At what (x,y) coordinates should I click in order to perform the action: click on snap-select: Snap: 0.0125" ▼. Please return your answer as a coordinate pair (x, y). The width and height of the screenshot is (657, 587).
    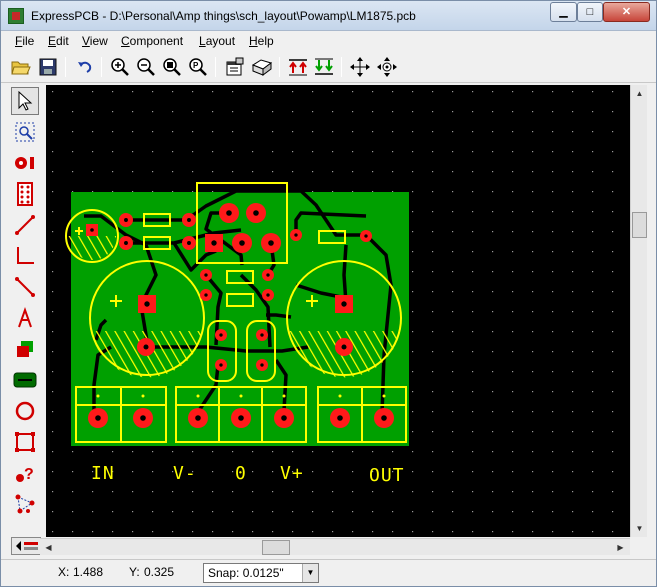
    Looking at the image, I should click on (261, 573).